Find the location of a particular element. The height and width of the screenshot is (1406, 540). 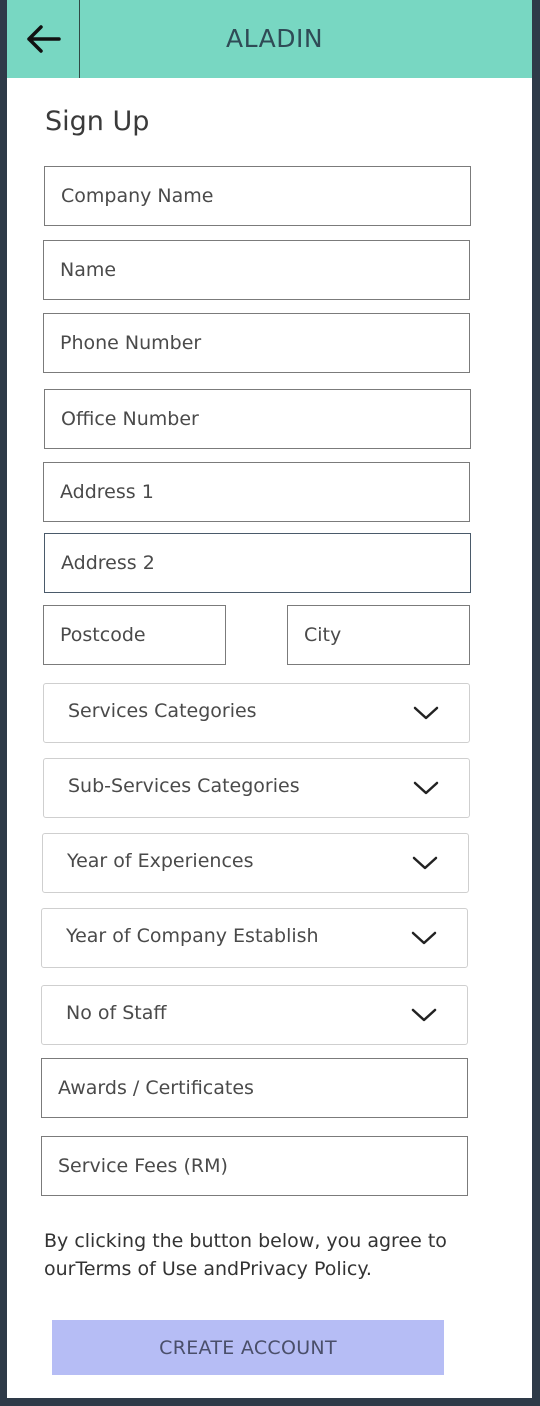

address1-field is located at coordinates (256, 492).